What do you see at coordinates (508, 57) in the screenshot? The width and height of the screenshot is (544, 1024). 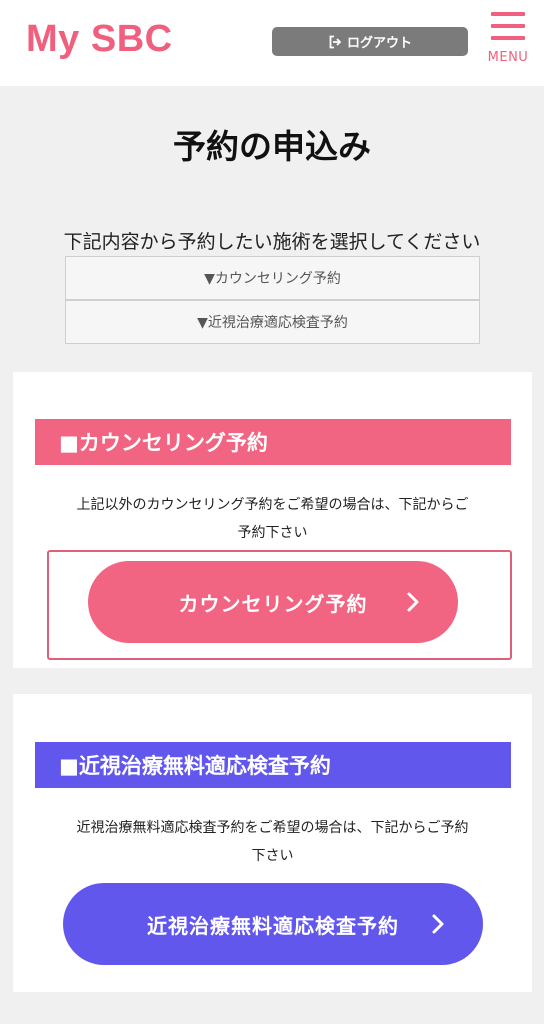 I see `menu-label: MENU` at bounding box center [508, 57].